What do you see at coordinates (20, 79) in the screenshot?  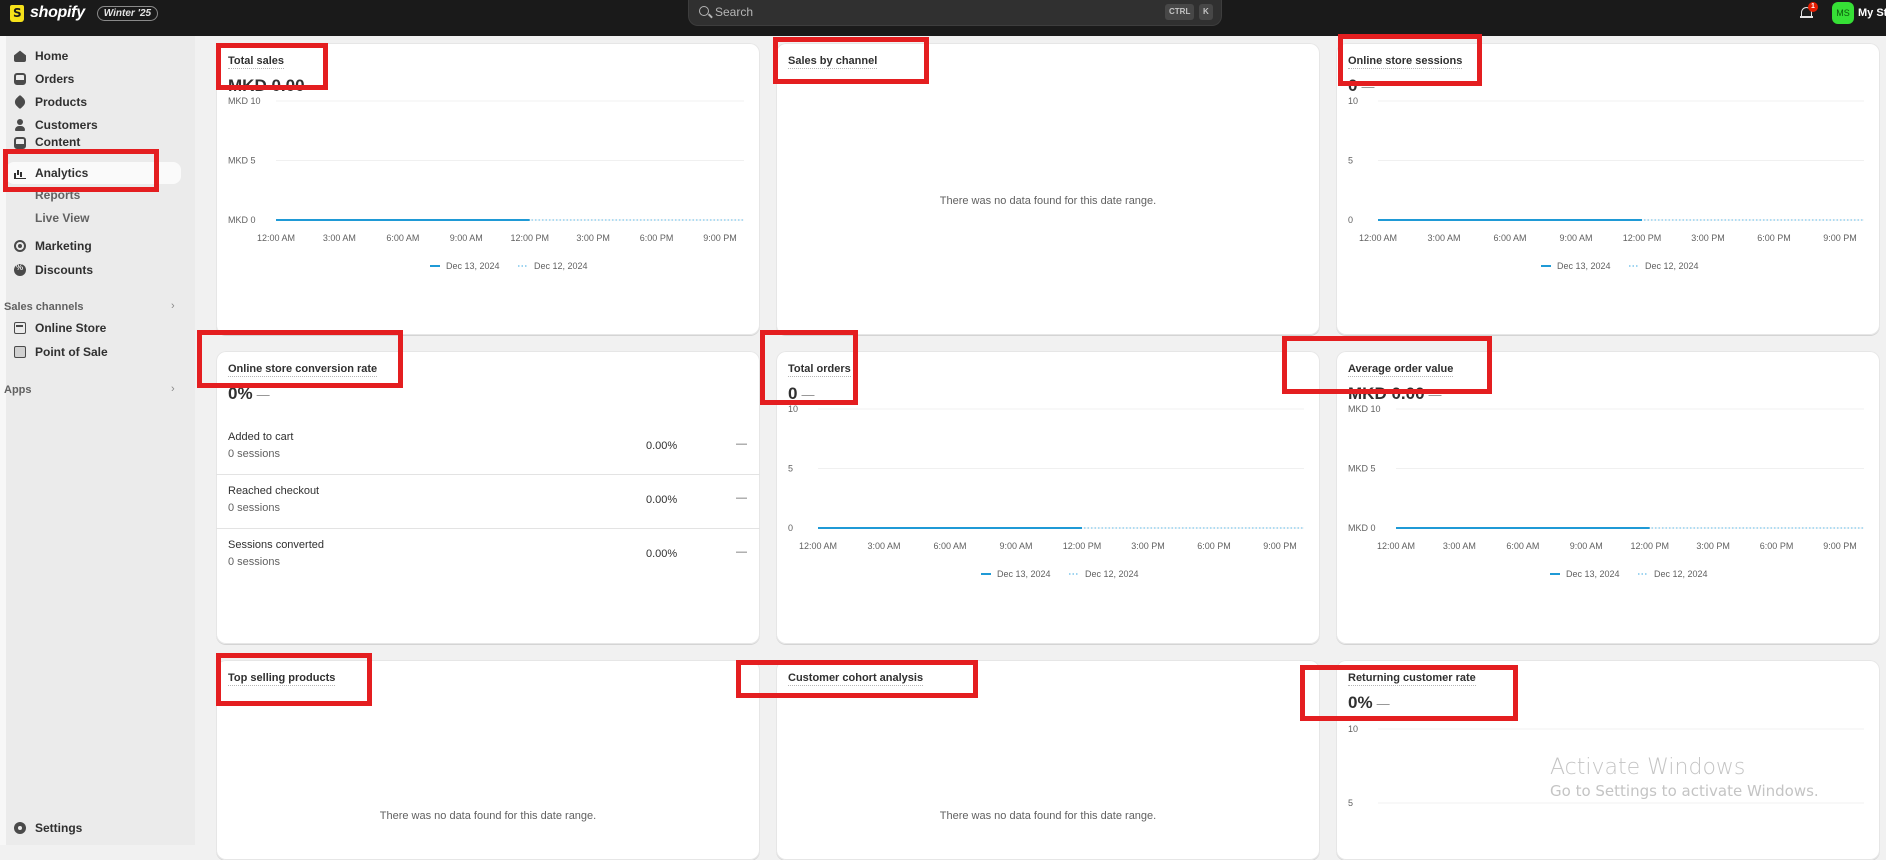 I see `orders-icon` at bounding box center [20, 79].